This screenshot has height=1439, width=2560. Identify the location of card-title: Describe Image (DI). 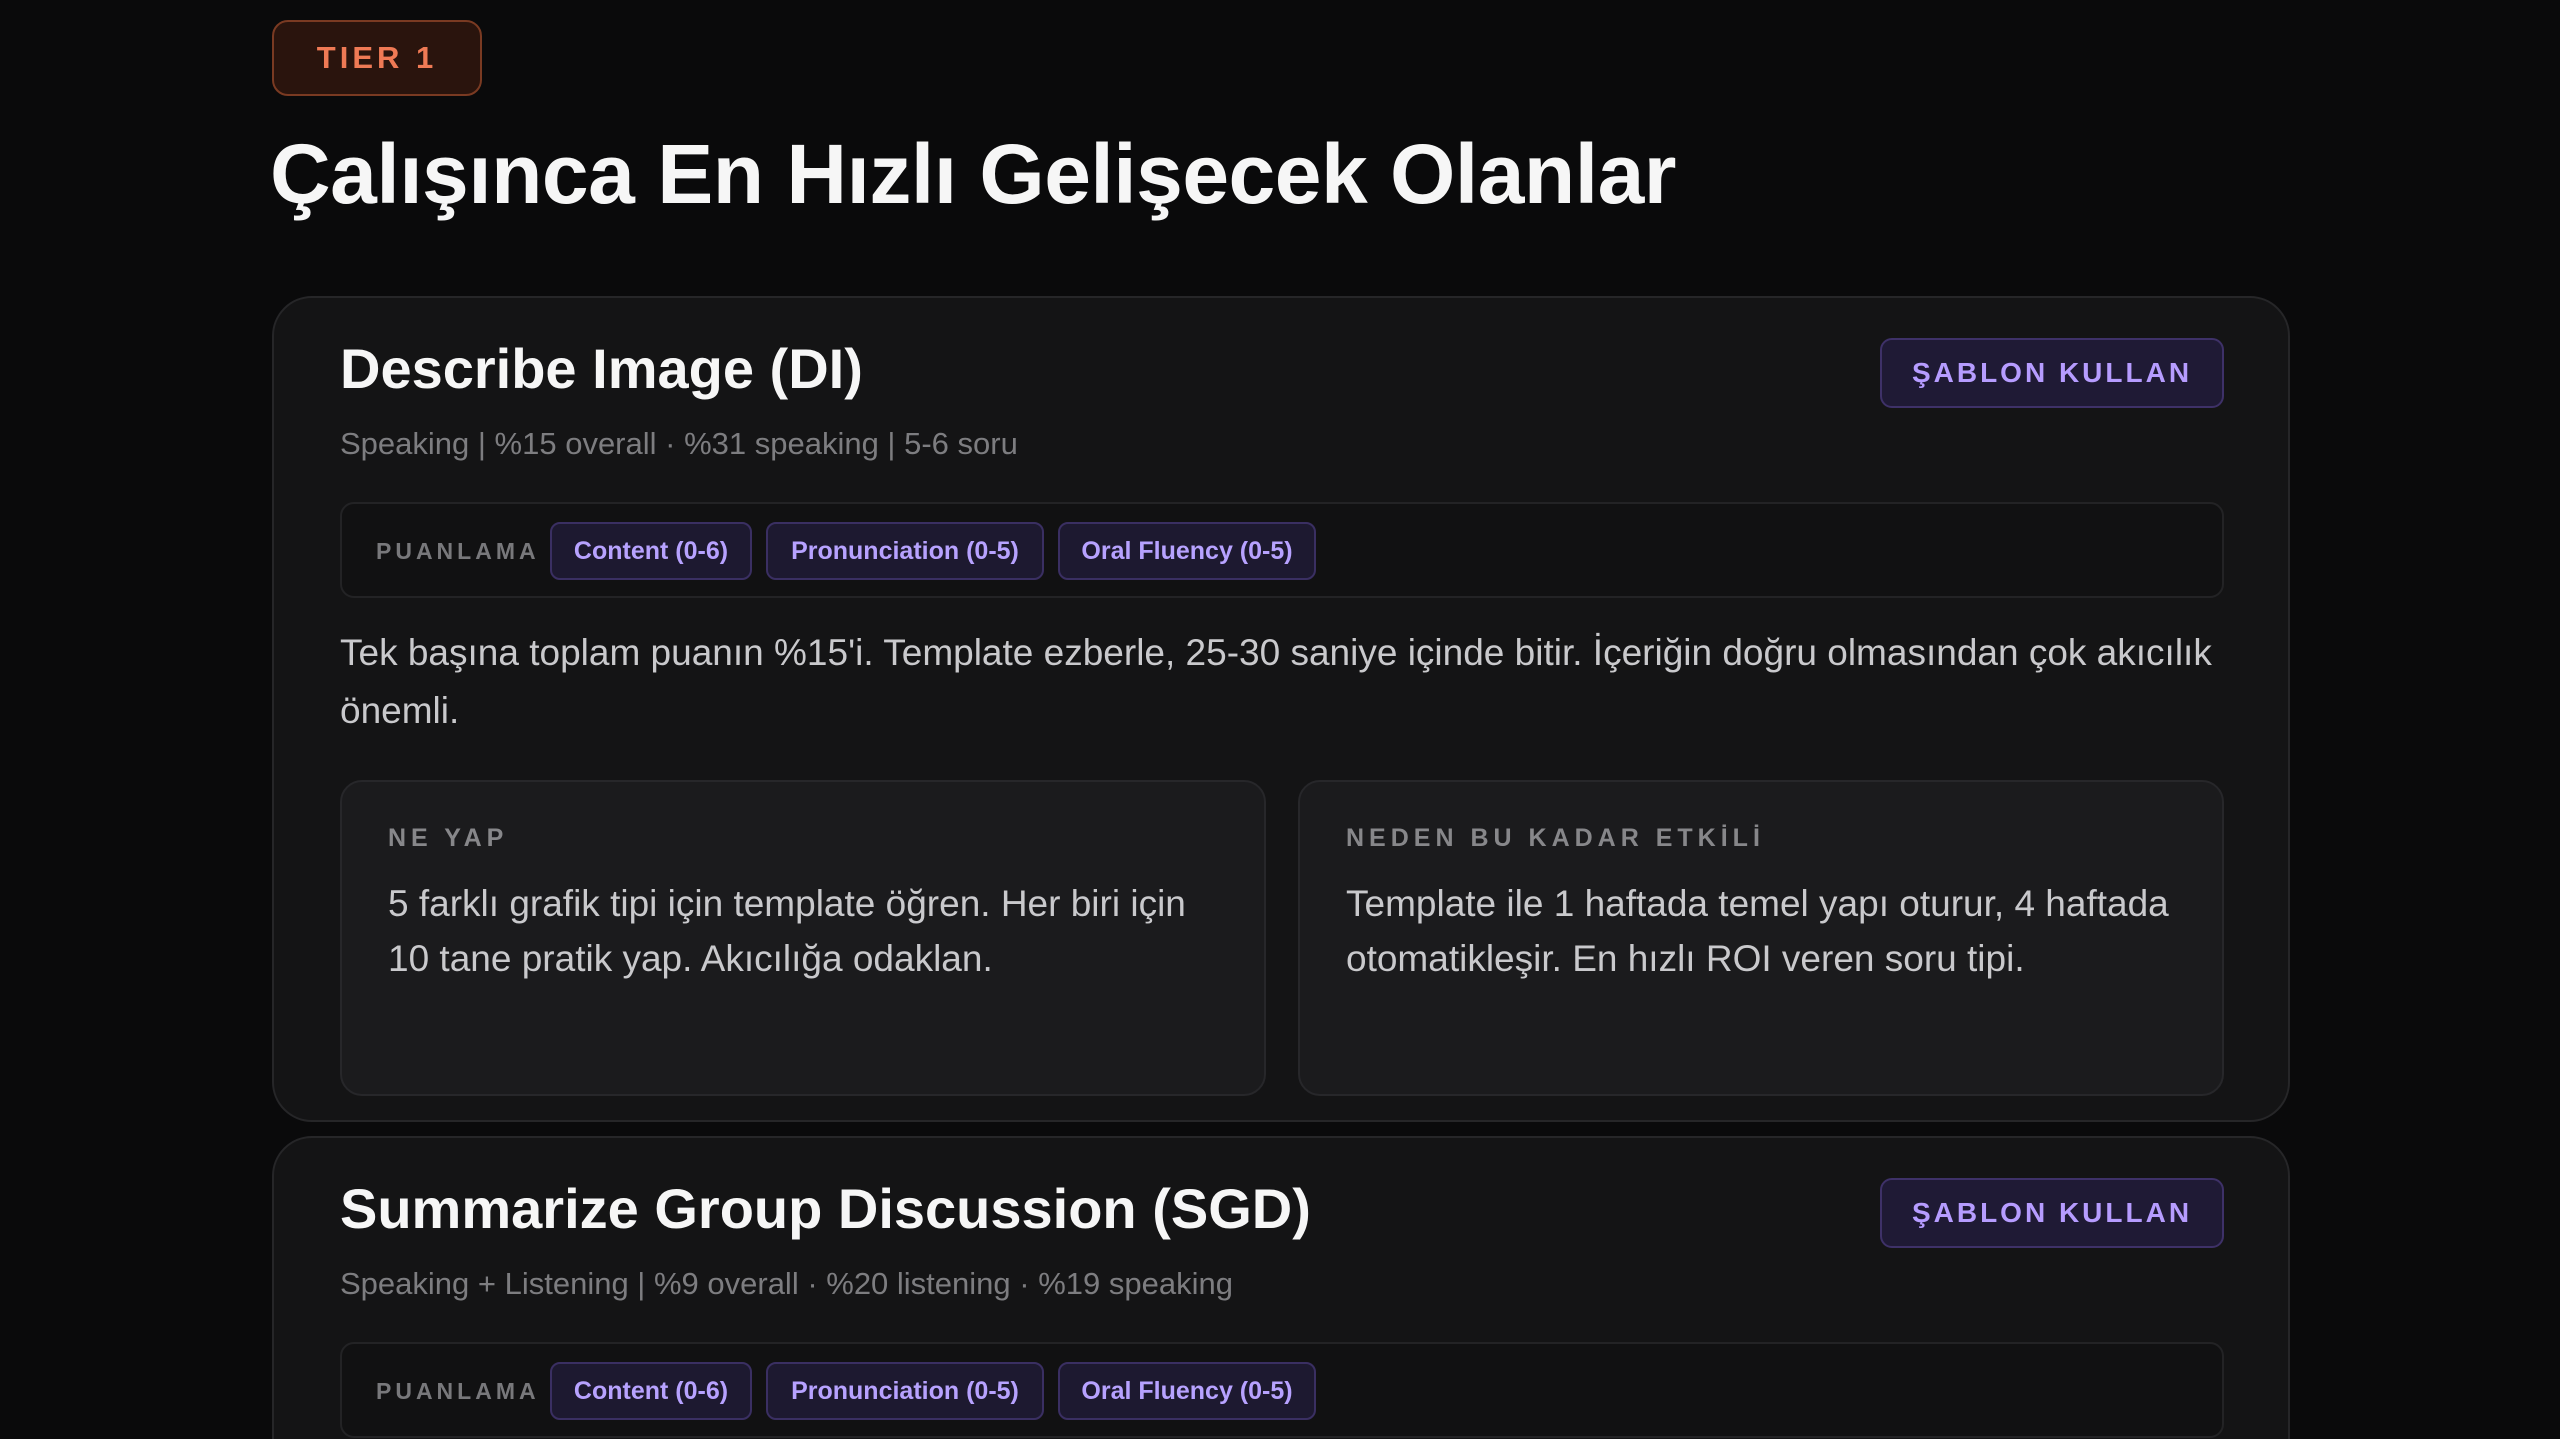
(601, 368).